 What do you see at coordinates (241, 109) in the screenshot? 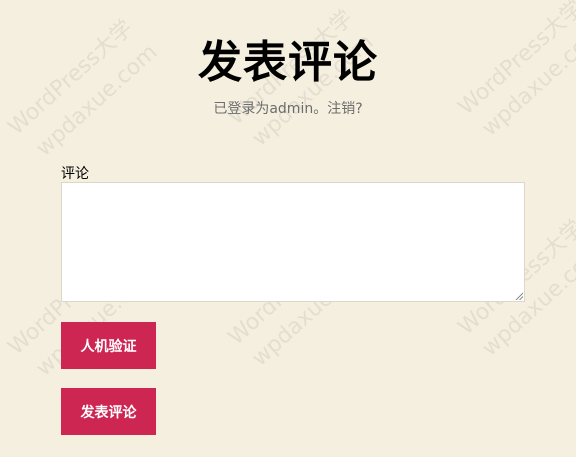
I see `login-prefix: 已登录为` at bounding box center [241, 109].